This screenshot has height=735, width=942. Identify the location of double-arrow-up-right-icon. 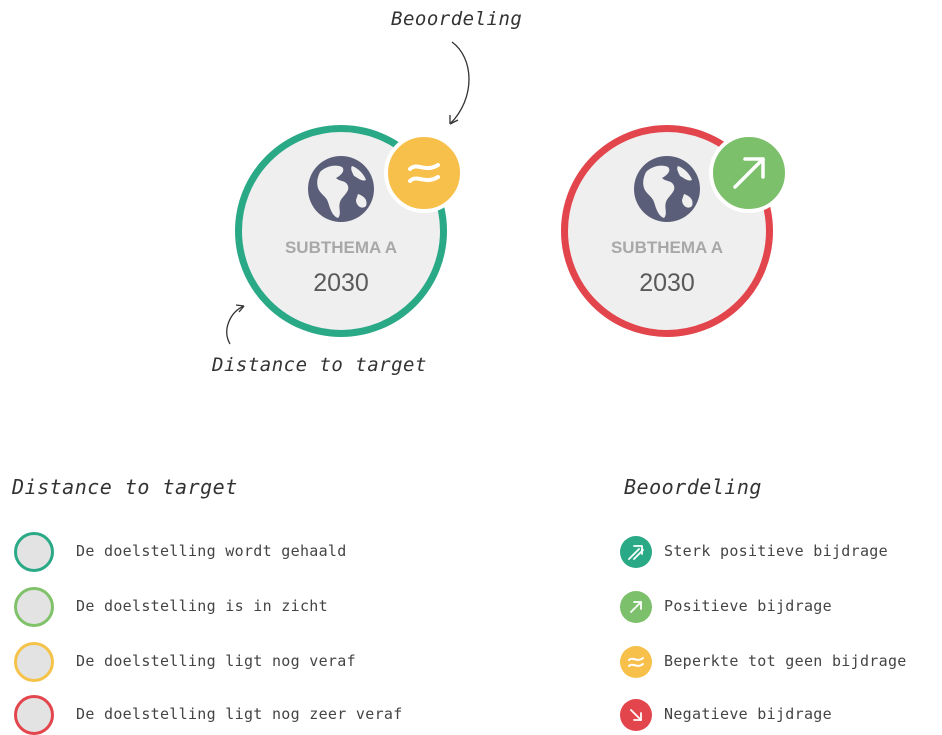
(636, 552).